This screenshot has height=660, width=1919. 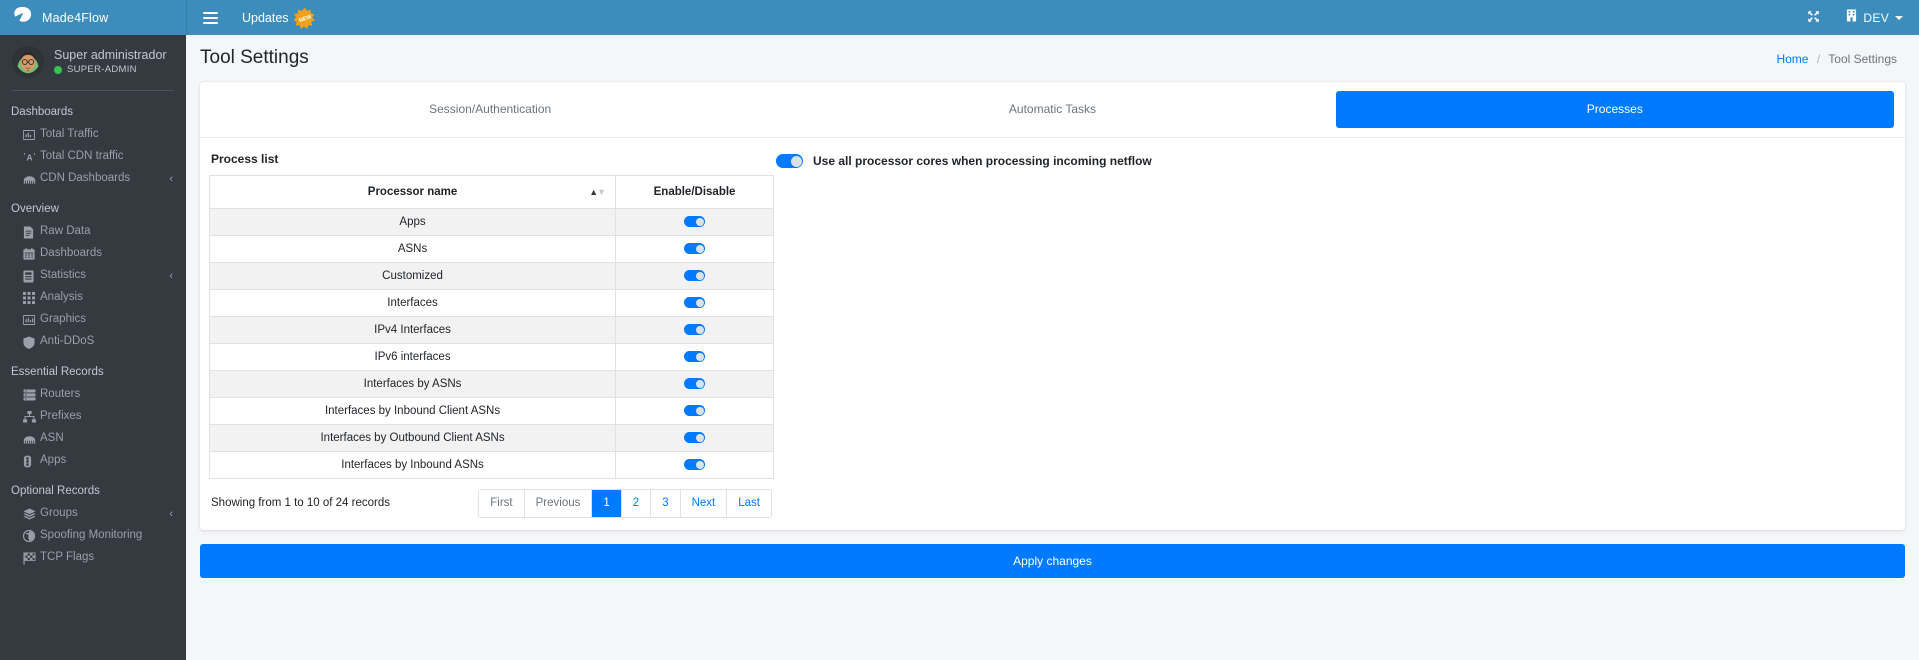 What do you see at coordinates (31, 514) in the screenshot?
I see `layers-icon` at bounding box center [31, 514].